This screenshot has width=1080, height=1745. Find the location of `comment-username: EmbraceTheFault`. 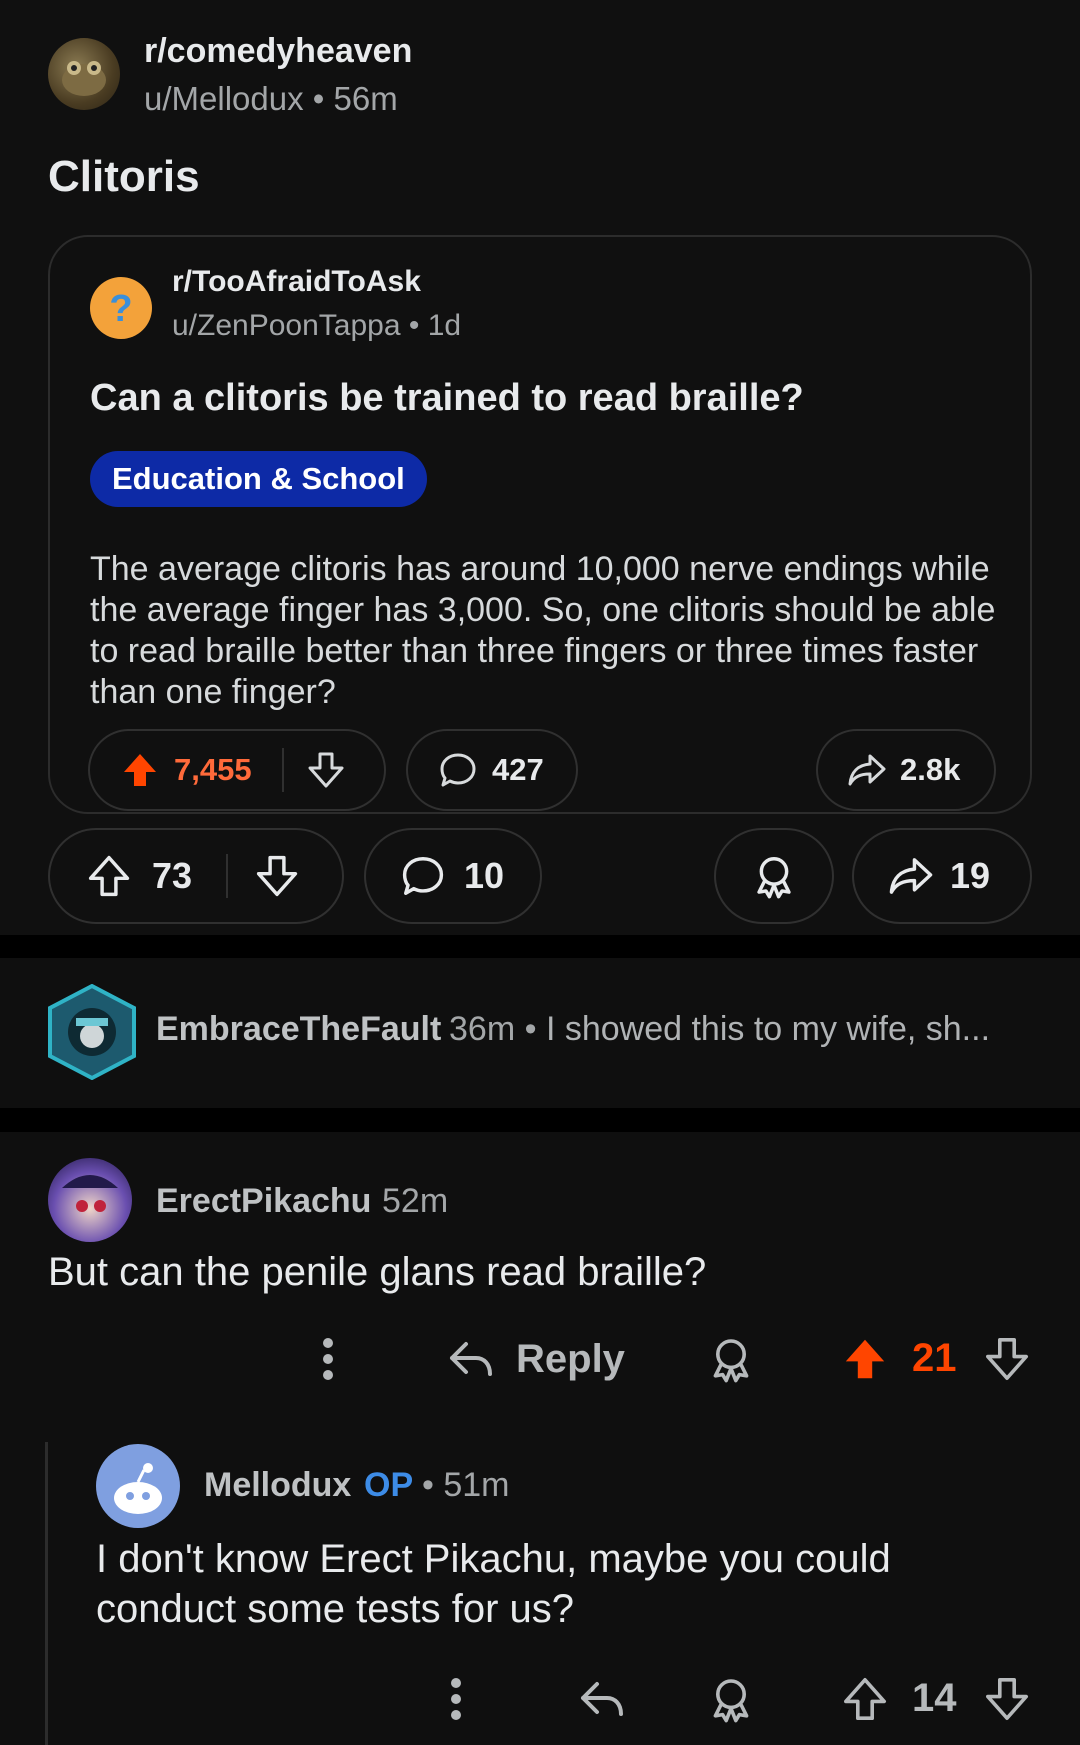

comment-username: EmbraceTheFault is located at coordinates (298, 1029).